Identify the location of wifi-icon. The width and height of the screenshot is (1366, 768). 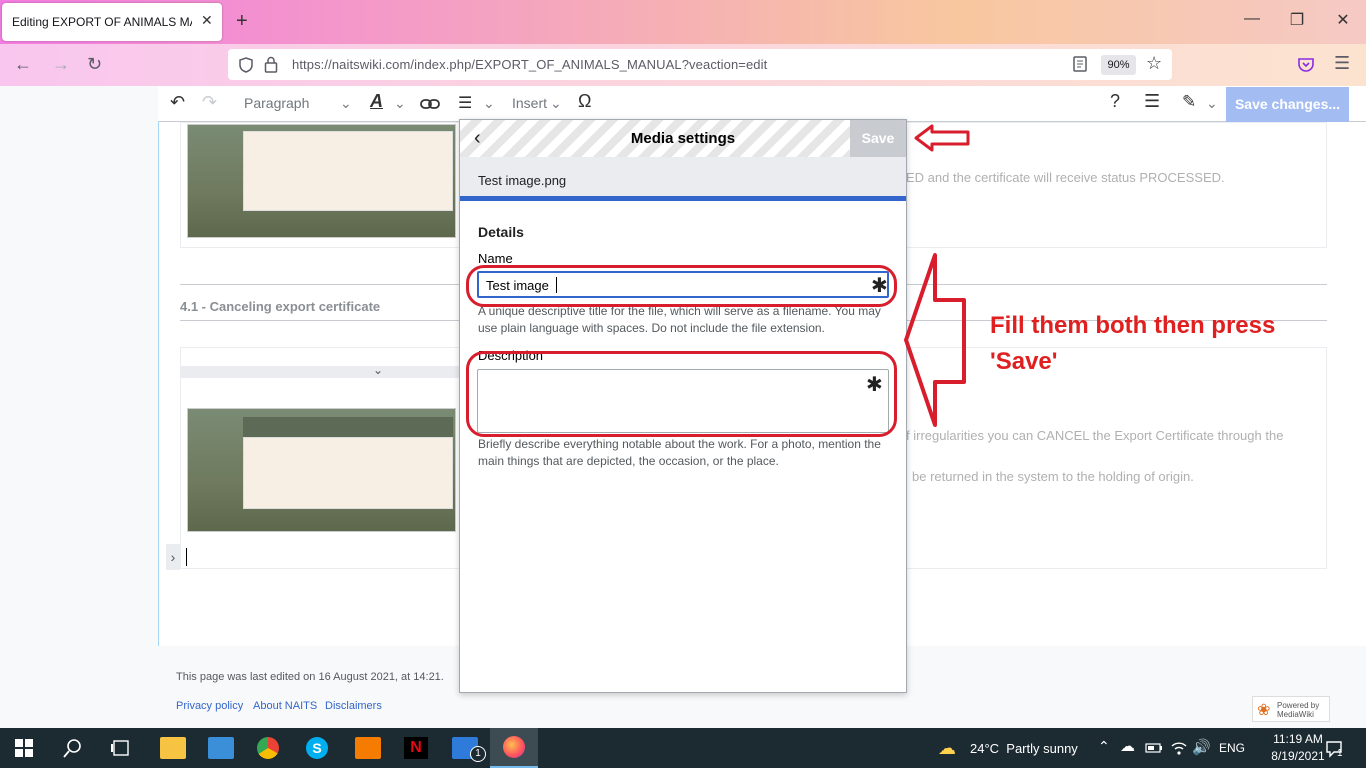
(1179, 748).